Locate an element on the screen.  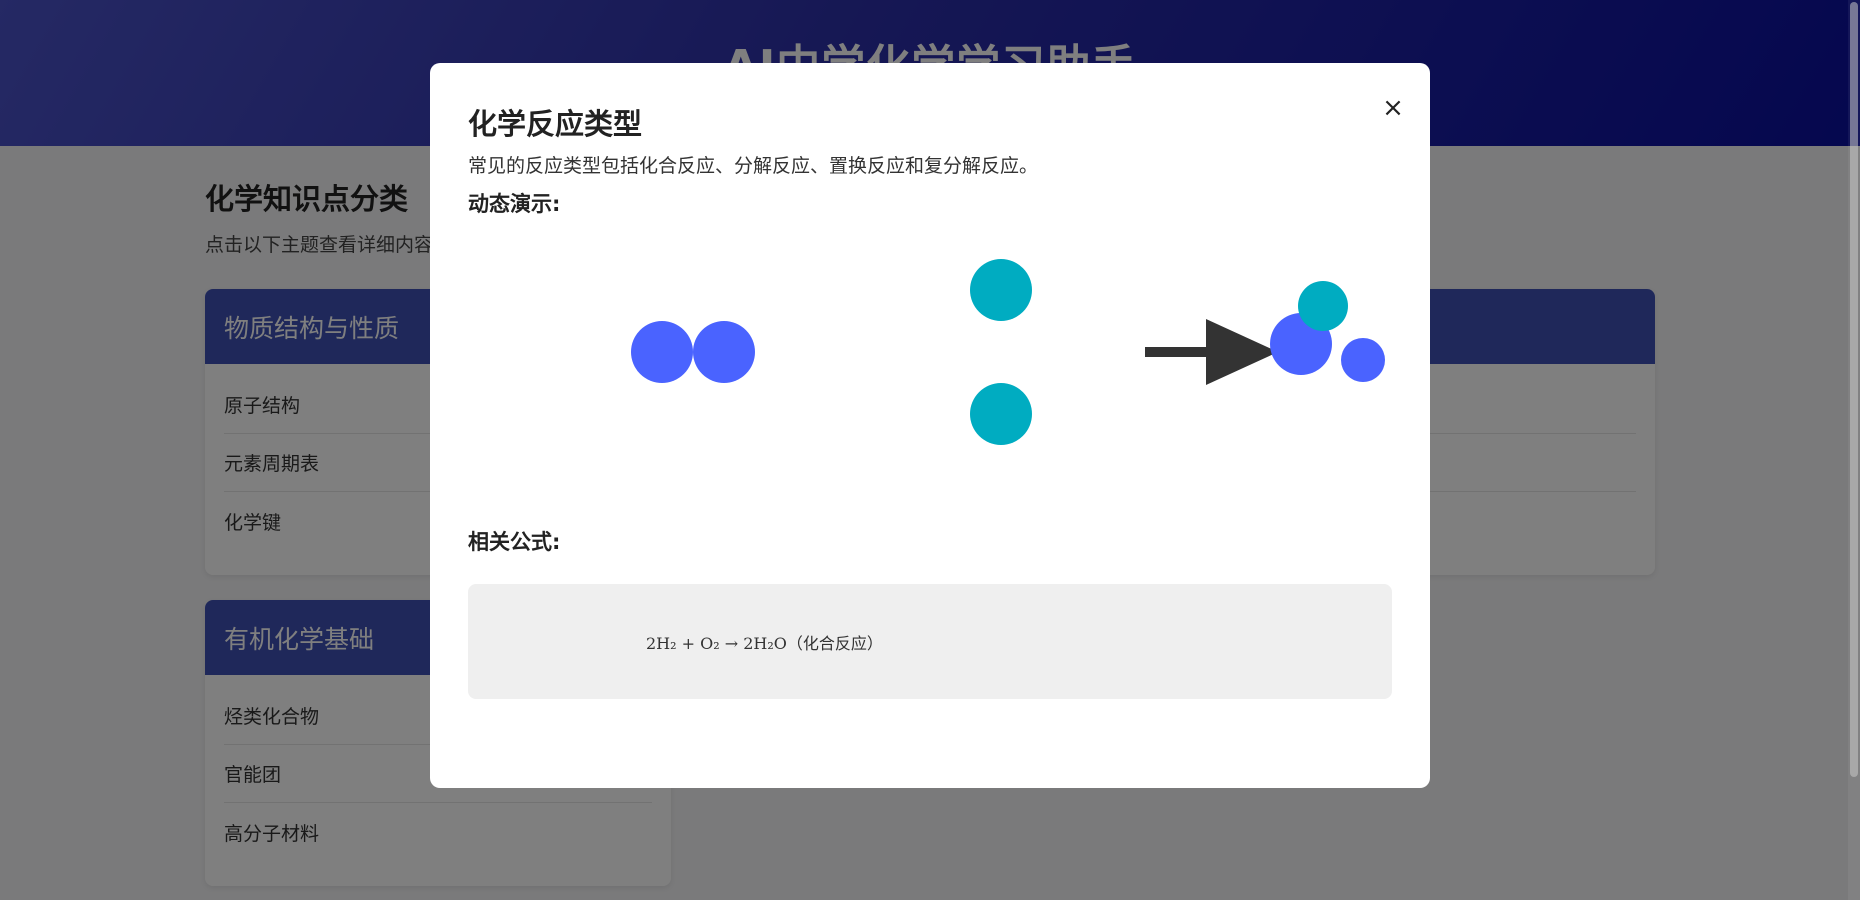
reaction-arrow-head is located at coordinates (1242, 352).